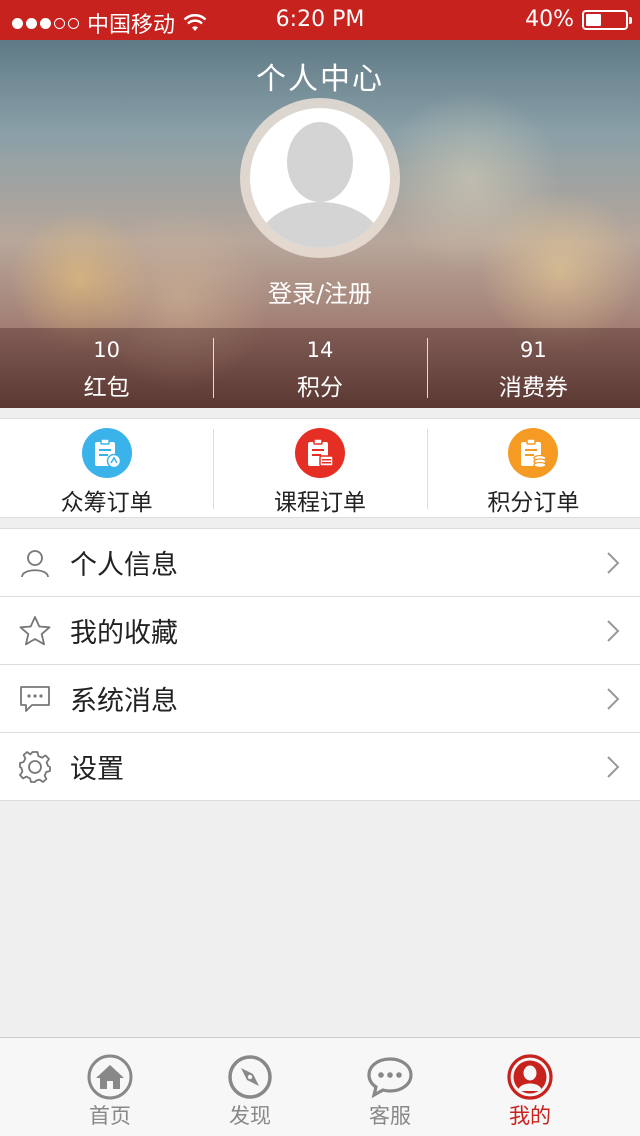 The image size is (640, 1136). What do you see at coordinates (320, 79) in the screenshot?
I see `page-title: 个人中心` at bounding box center [320, 79].